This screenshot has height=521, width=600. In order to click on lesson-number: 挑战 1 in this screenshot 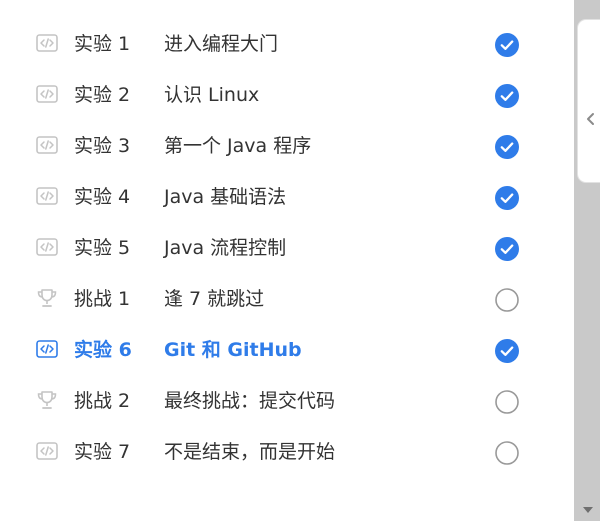, I will do `click(102, 299)`.